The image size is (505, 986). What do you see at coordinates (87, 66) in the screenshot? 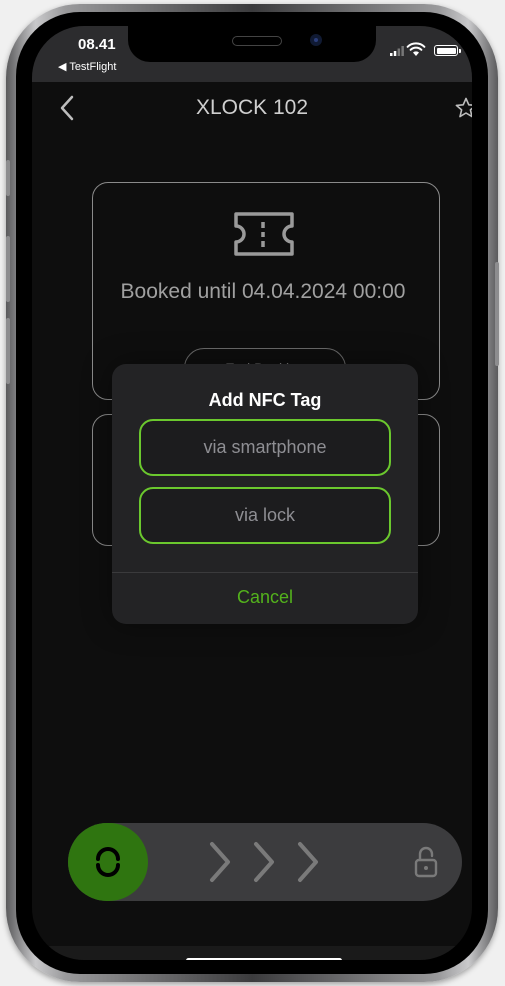
I see `back-to-testflight-link: ◀ TestFlight` at bounding box center [87, 66].